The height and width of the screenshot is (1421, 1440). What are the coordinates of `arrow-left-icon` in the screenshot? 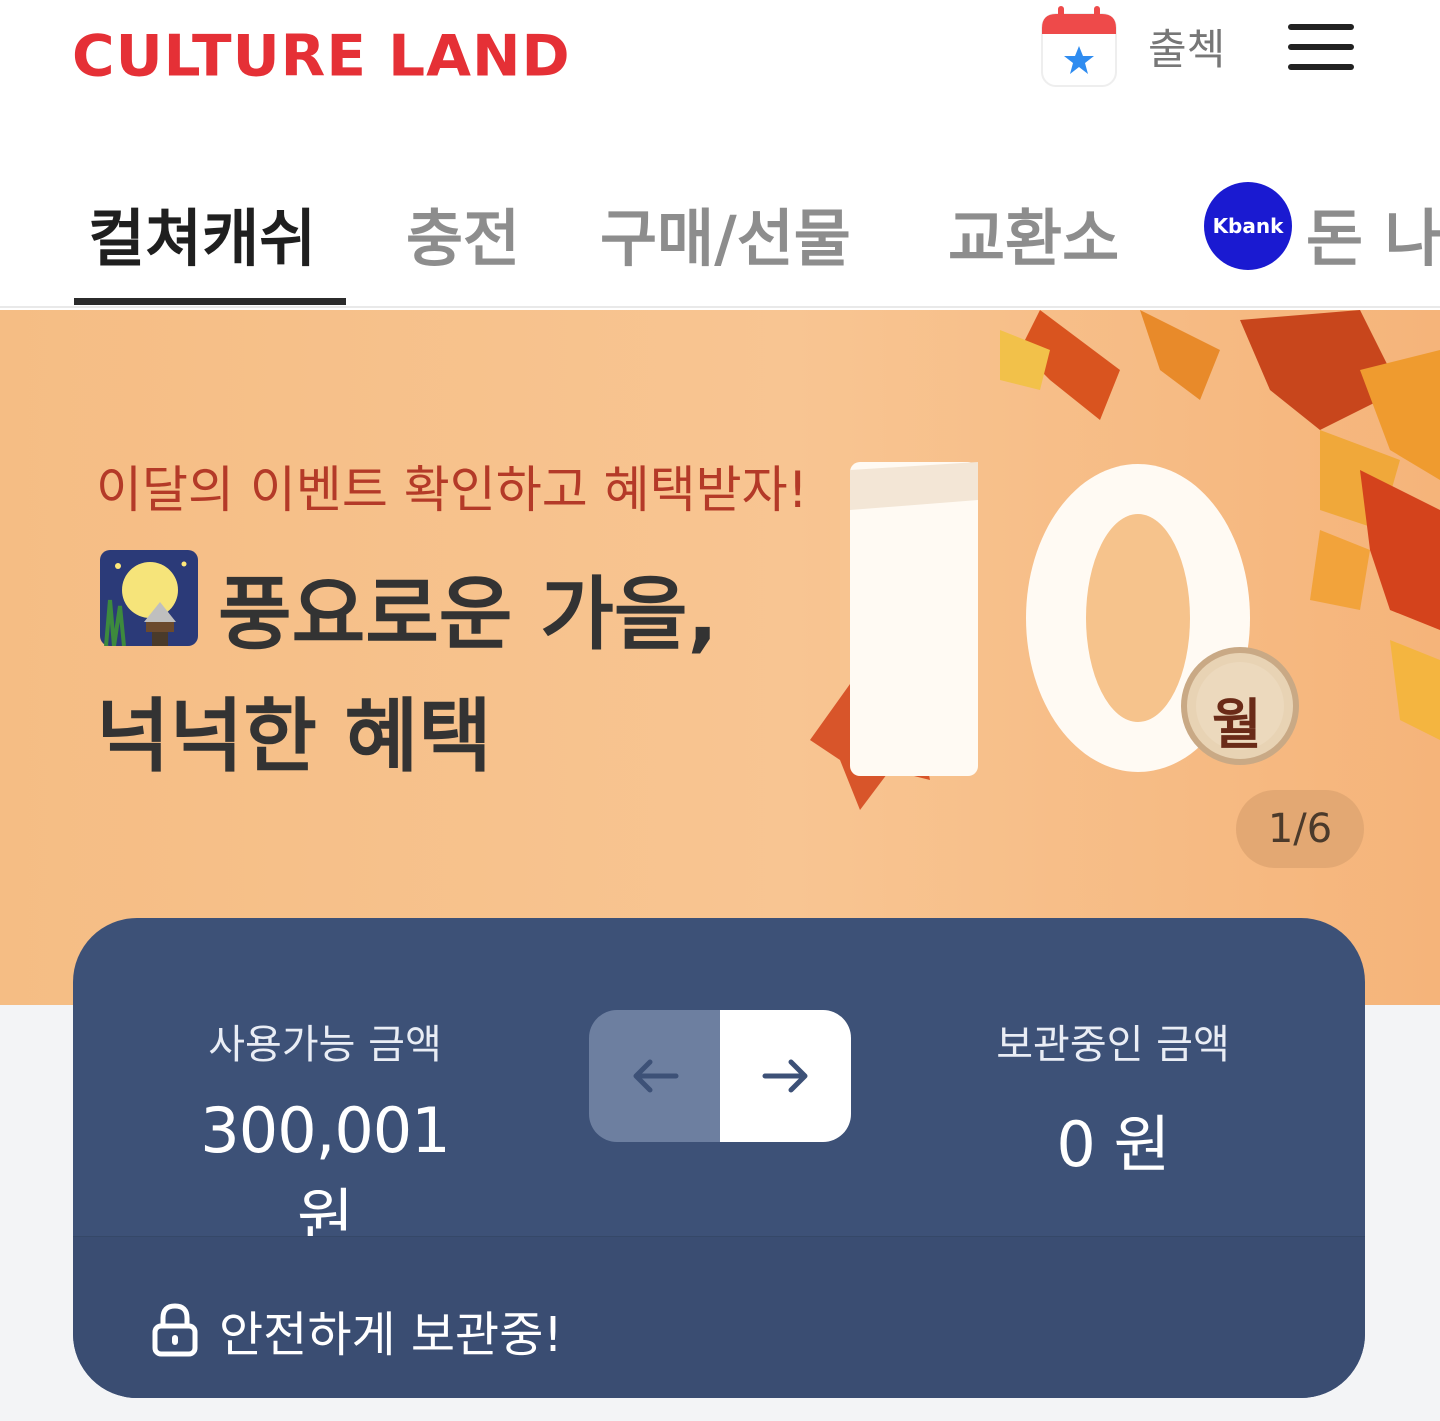 It's located at (655, 1076).